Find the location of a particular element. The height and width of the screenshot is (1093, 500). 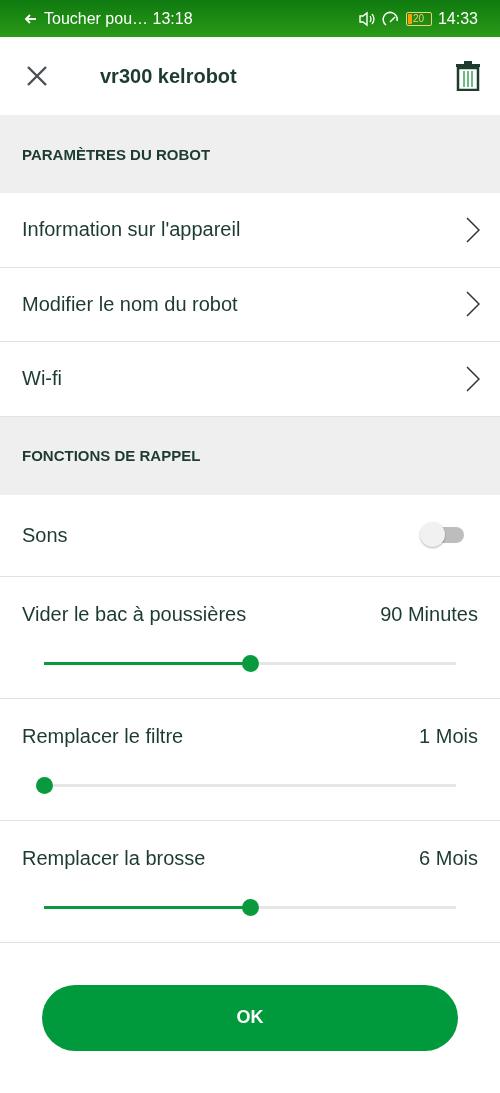

trash-icon is located at coordinates (468, 76).